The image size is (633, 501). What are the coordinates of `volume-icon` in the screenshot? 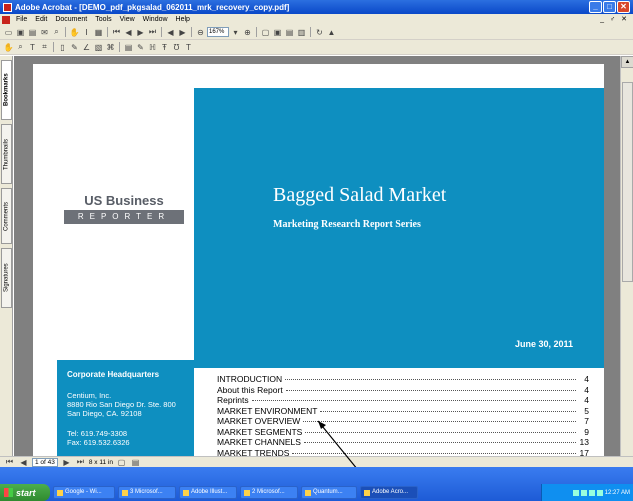 It's located at (583, 492).